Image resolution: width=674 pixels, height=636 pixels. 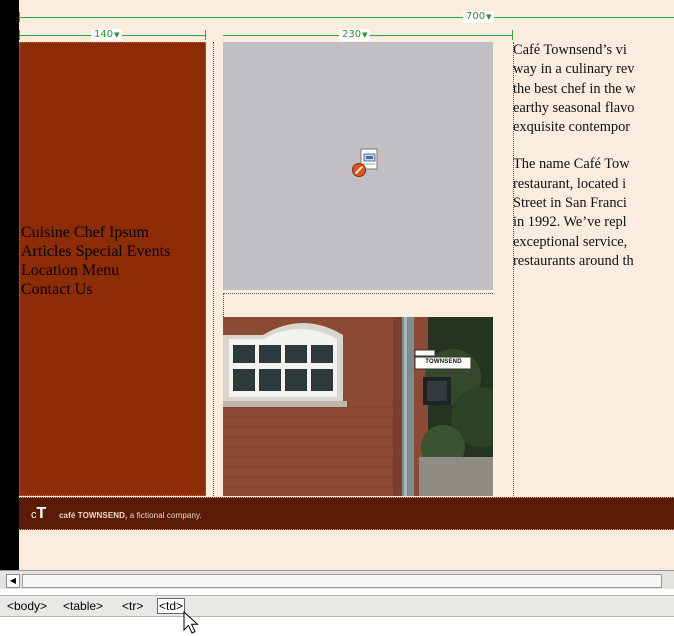 I want to click on tag-table: <table>, so click(x=83, y=606).